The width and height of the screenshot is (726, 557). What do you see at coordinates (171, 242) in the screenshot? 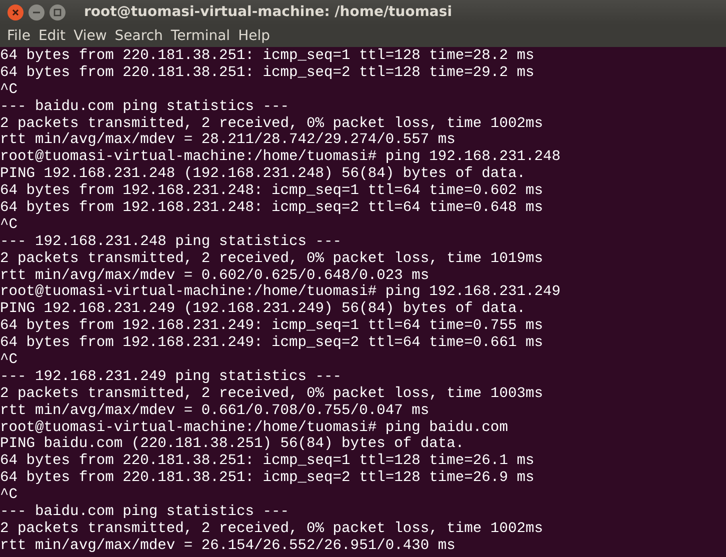
I see `terminal-line: --- 192.168.231.248 ping statistics ---` at bounding box center [171, 242].